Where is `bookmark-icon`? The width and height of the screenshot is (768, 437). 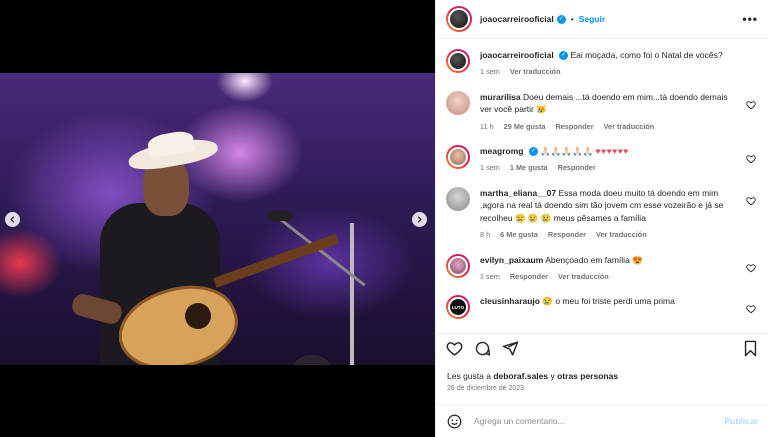 bookmark-icon is located at coordinates (750, 348).